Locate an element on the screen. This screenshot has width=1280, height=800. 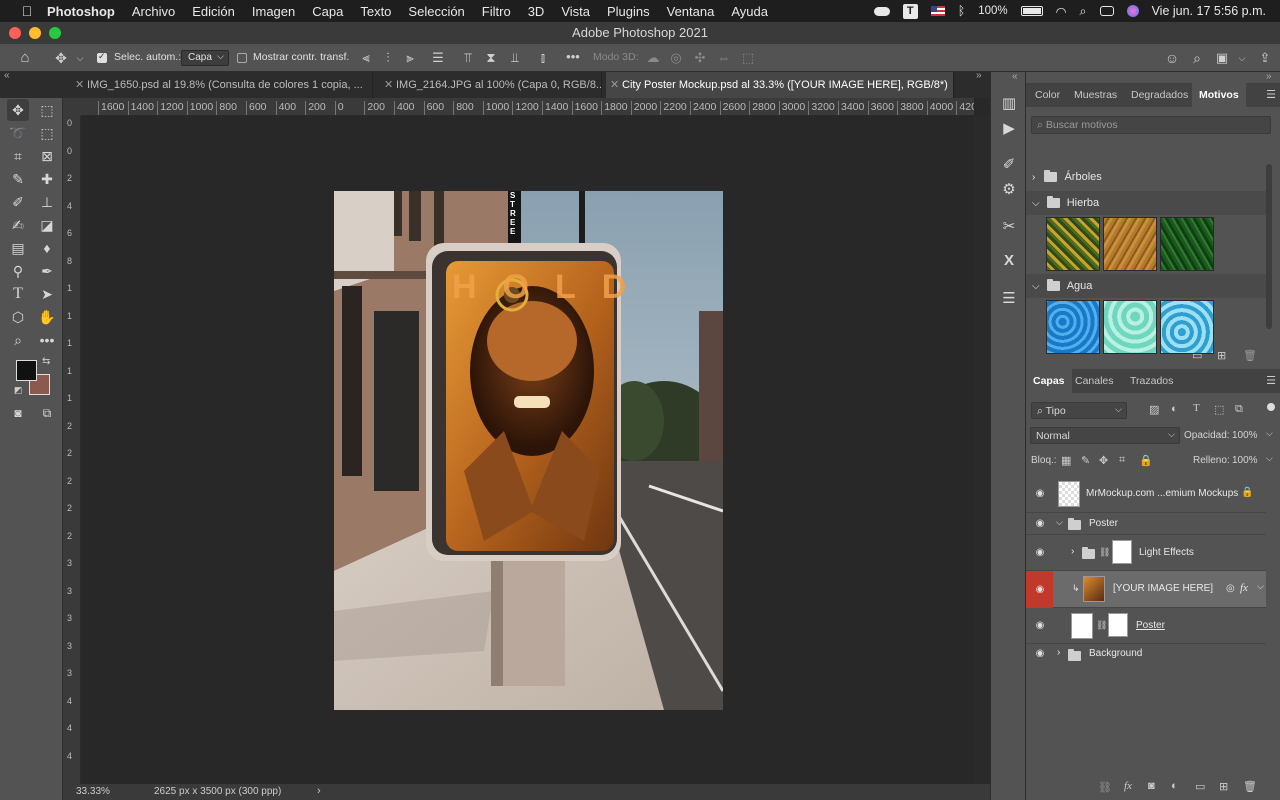
eyedropper-tool-icon: ✎ is located at coordinates (18, 179).